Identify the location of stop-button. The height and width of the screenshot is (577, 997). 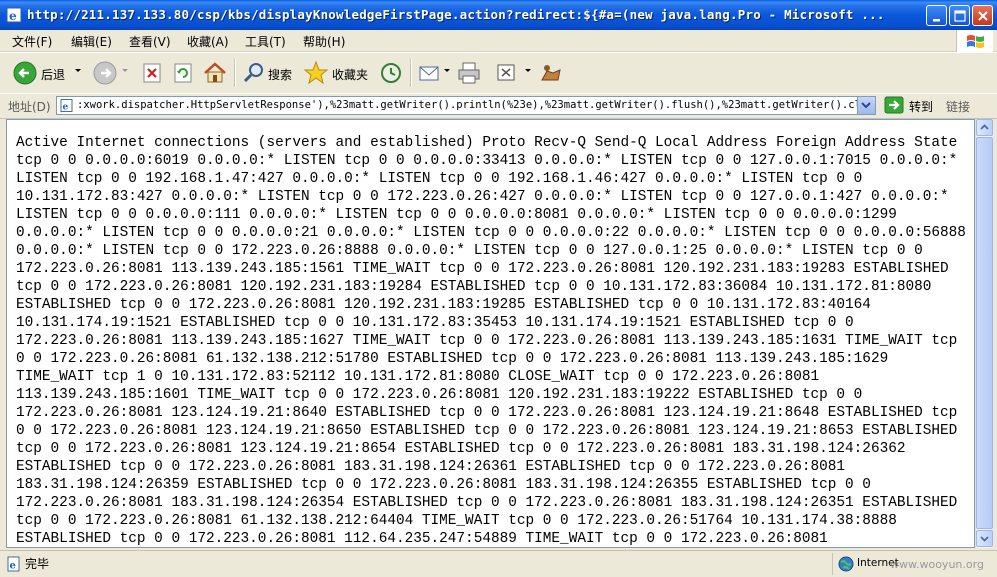
(152, 73).